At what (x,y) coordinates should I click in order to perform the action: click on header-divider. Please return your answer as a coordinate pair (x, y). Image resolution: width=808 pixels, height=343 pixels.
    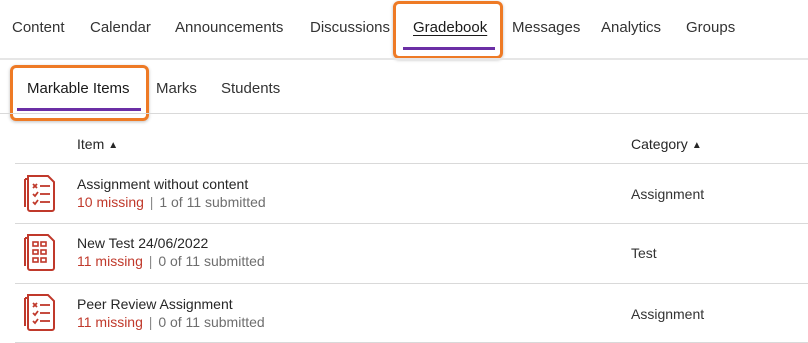
    Looking at the image, I should click on (411, 163).